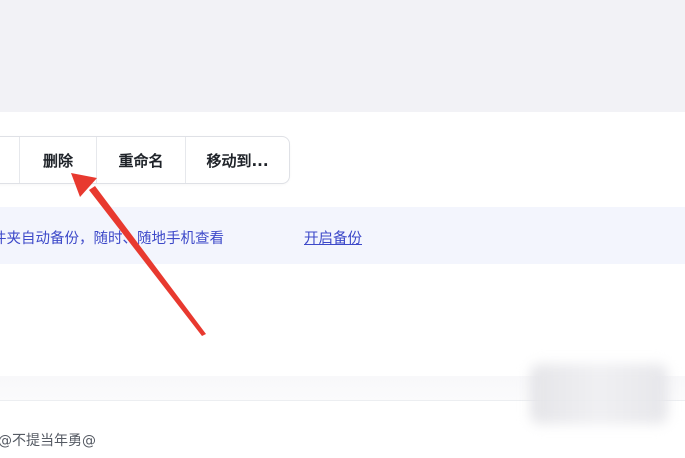 Image resolution: width=685 pixels, height=458 pixels. What do you see at coordinates (9, 160) in the screenshot?
I see `toolbar-previous-button` at bounding box center [9, 160].